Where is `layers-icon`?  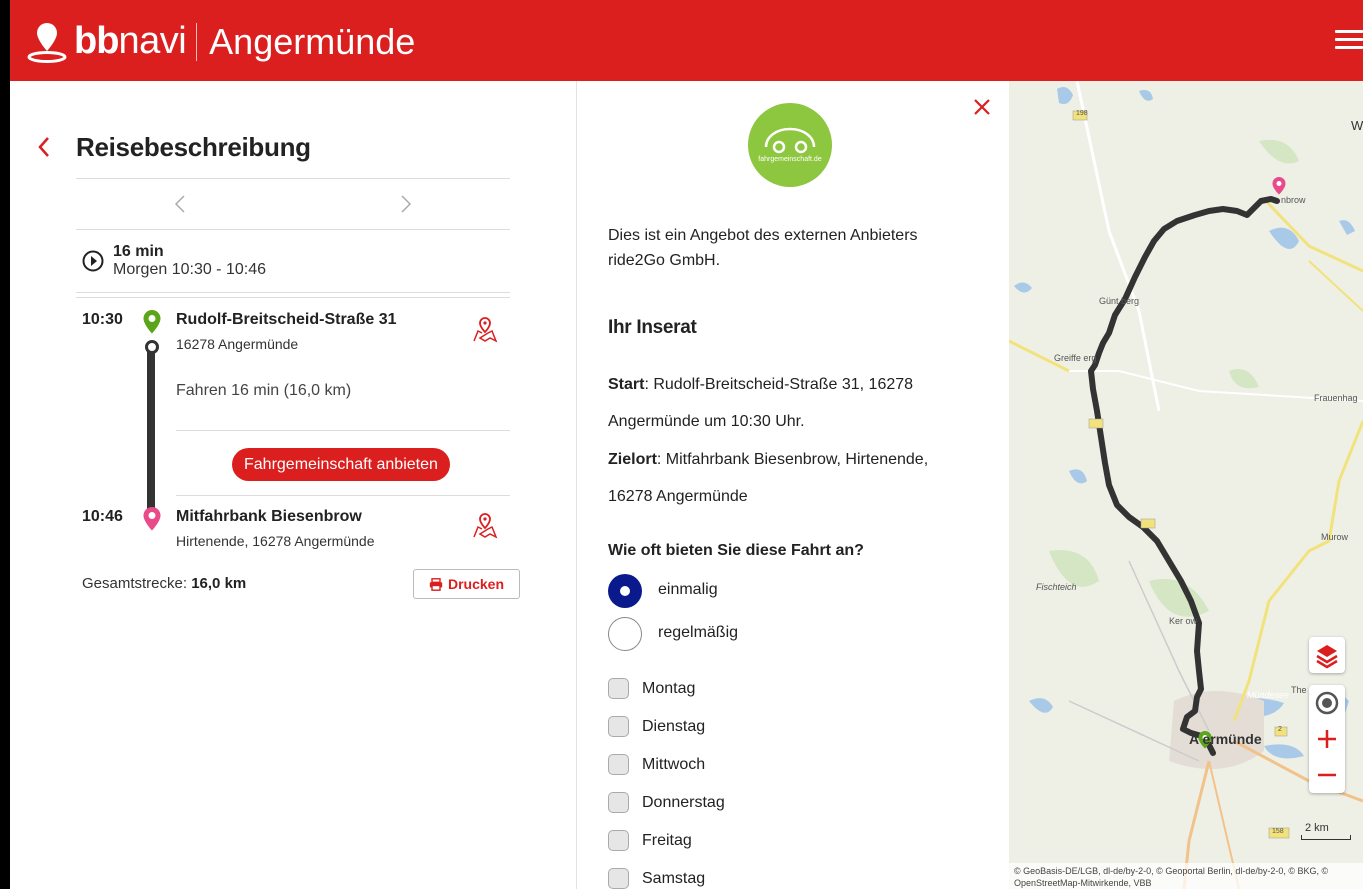
layers-icon is located at coordinates (1327, 655).